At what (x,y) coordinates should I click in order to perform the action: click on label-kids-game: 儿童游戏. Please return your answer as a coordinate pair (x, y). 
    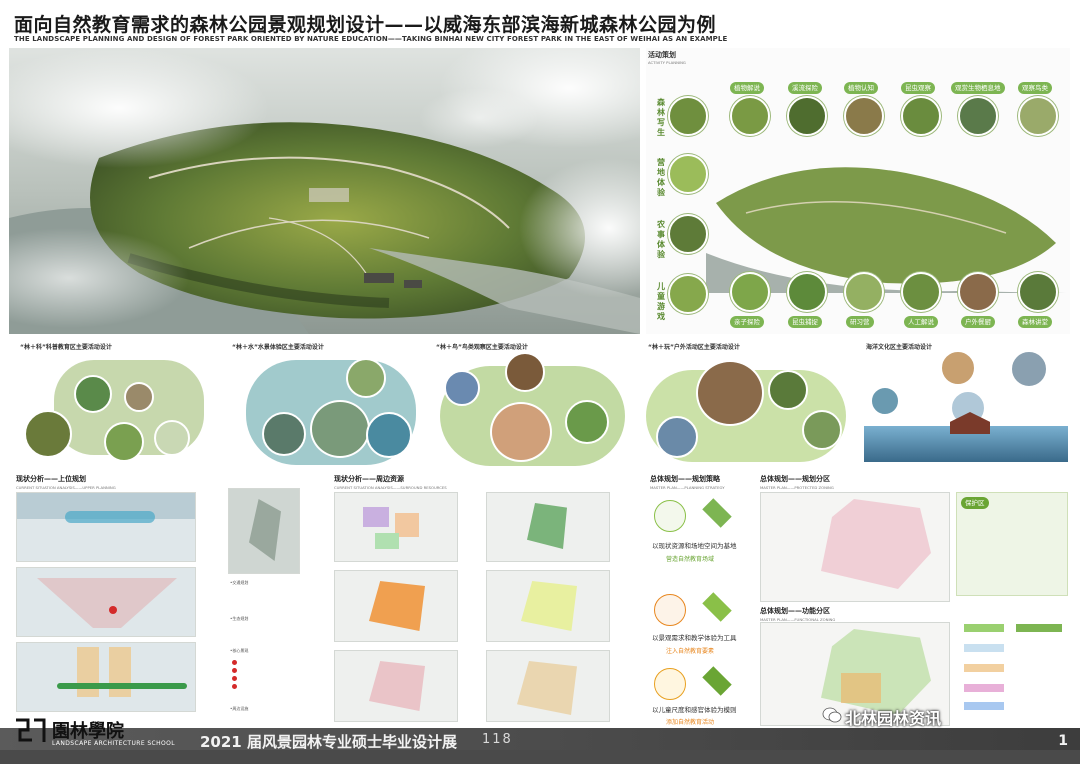
    Looking at the image, I should click on (661, 301).